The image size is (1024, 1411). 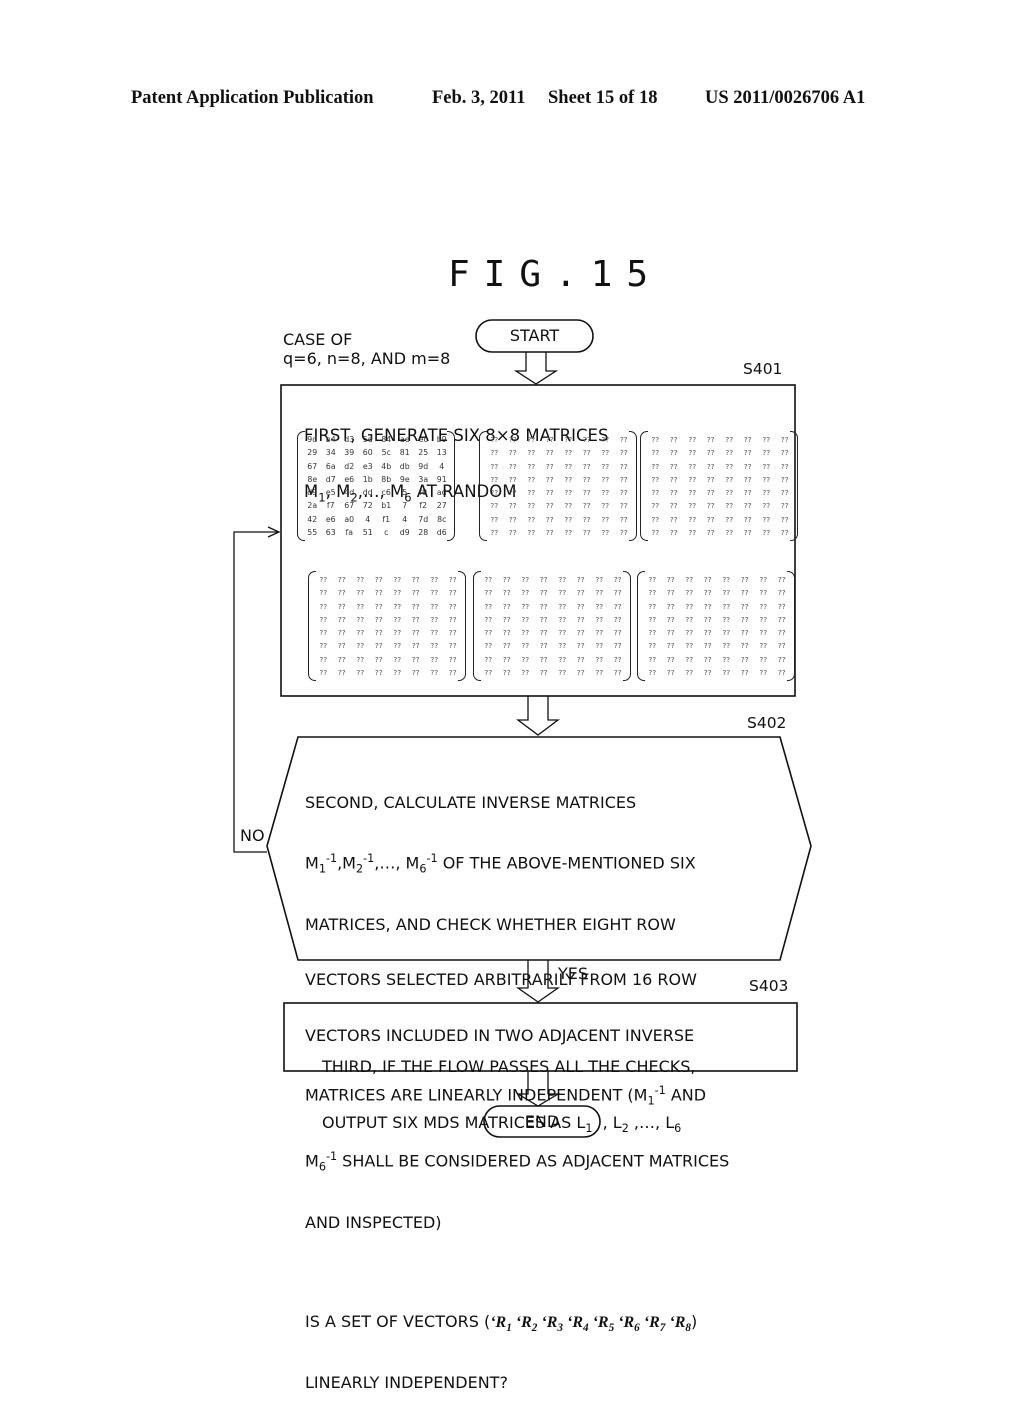 I want to click on matrix-cell: 2a, so click(x=312, y=506).